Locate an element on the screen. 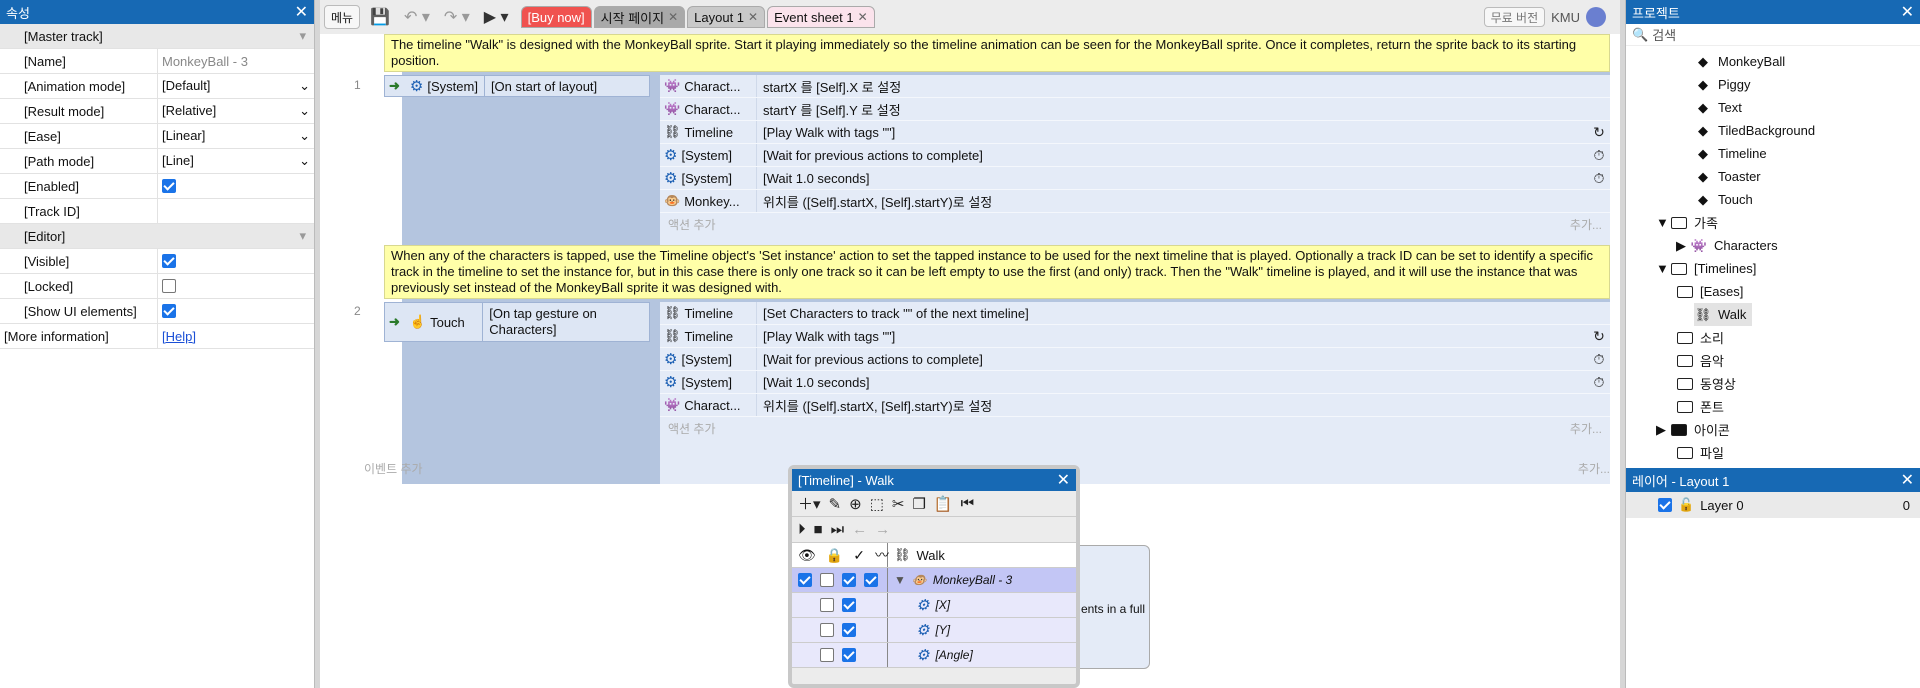  layer-visible-checkbox is located at coordinates (1665, 505).